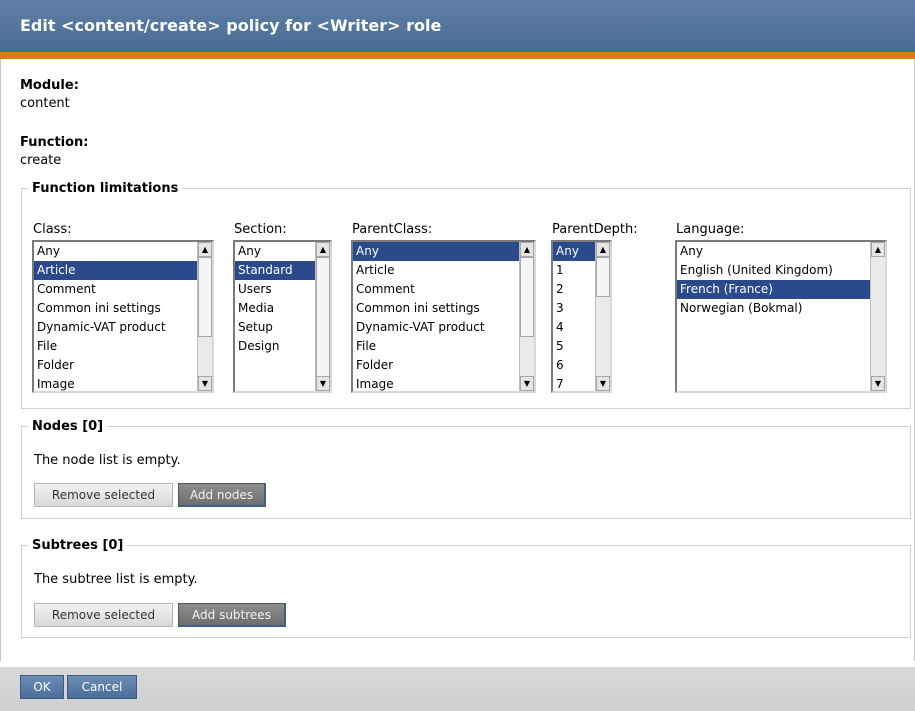 This screenshot has width=915, height=711. What do you see at coordinates (710, 229) in the screenshot?
I see `language-label: Language:` at bounding box center [710, 229].